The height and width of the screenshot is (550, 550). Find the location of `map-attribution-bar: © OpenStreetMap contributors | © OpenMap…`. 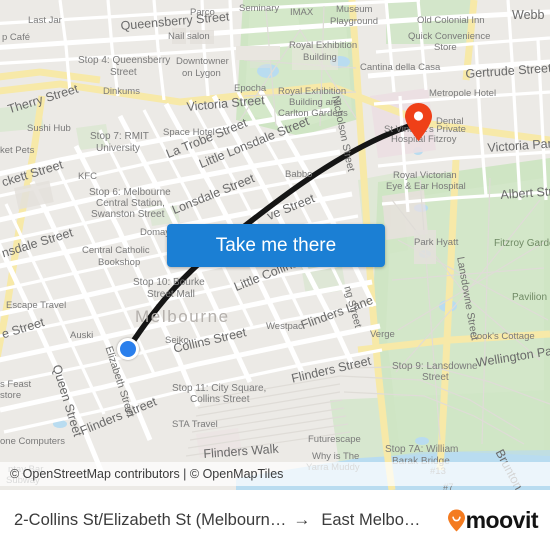

map-attribution-bar: © OpenStreetMap contributors | © OpenMap… is located at coordinates (275, 474).